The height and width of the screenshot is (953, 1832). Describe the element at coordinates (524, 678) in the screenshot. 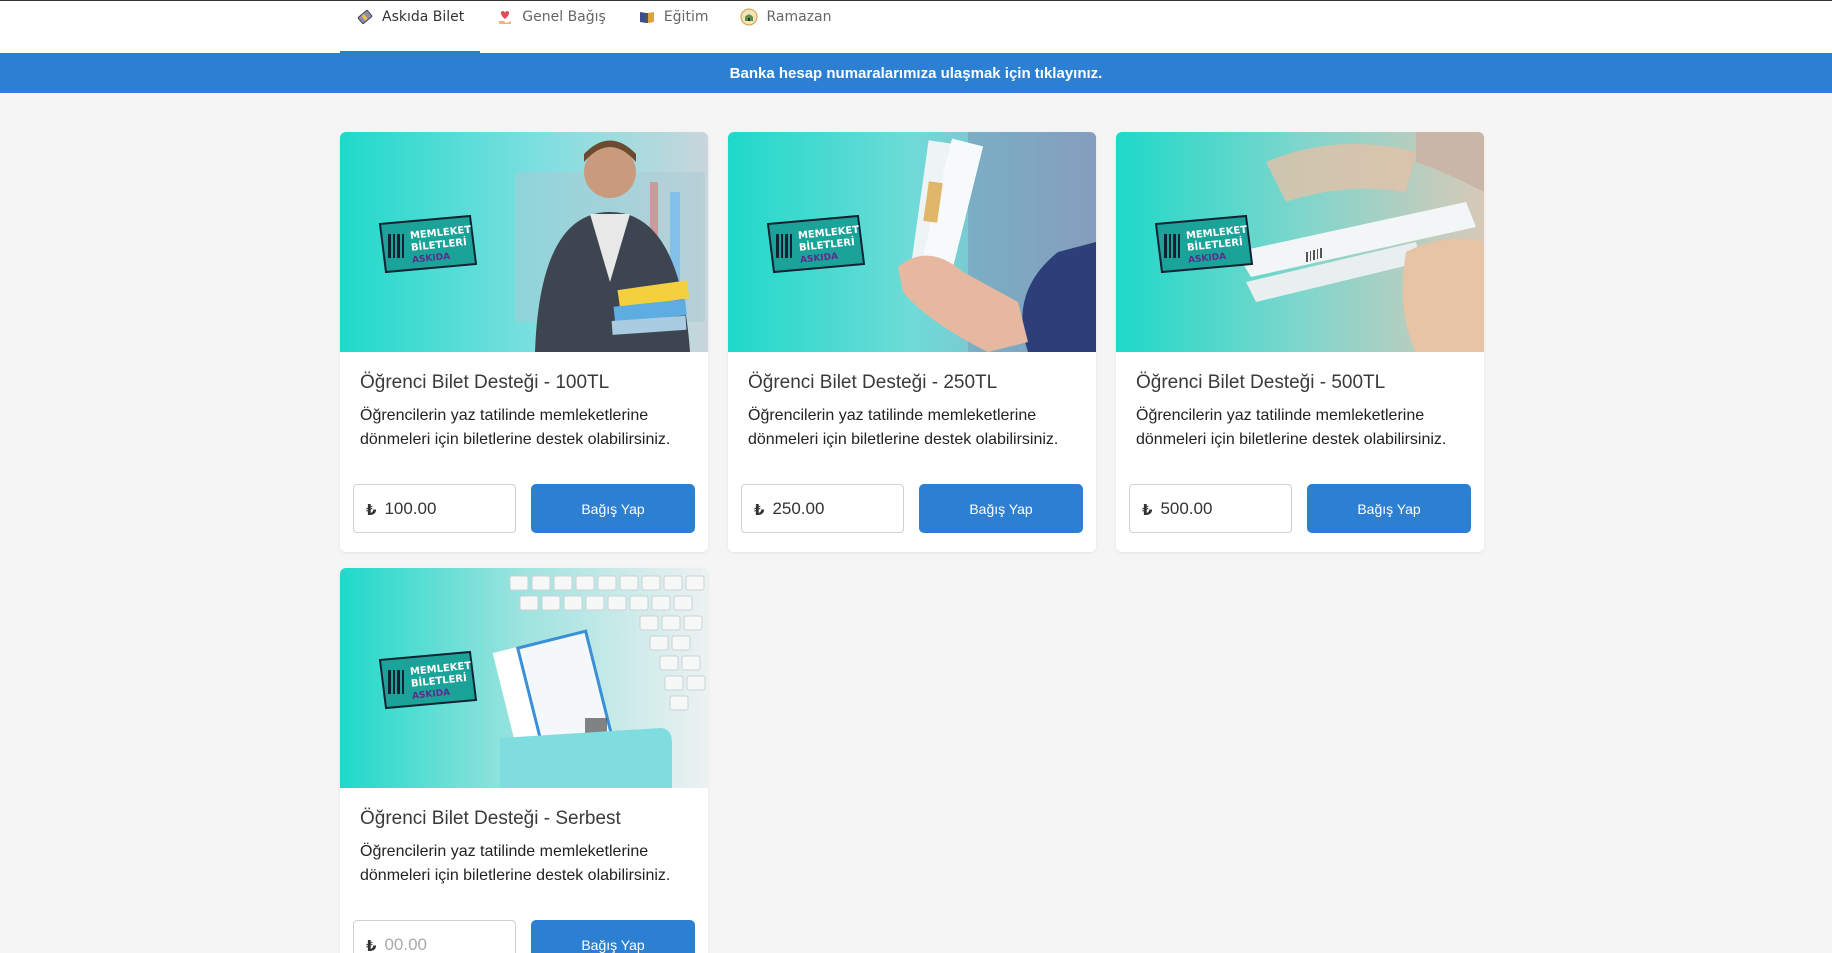

I see `card-image-keyboard-tickets: MEMLEKET BİLETLERİ ASKIDA` at that location.